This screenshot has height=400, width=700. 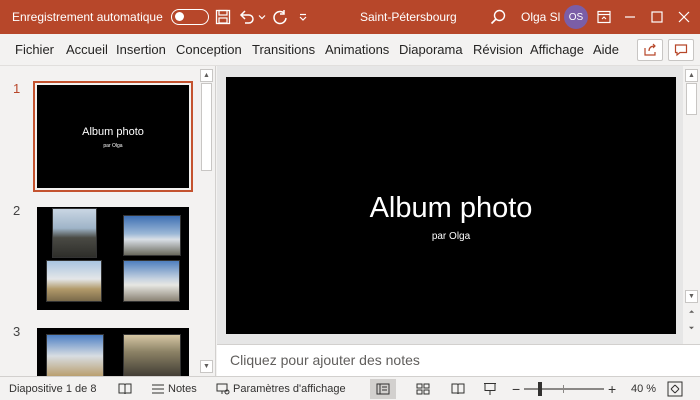 I want to click on tab-insertion: Insertion, so click(x=141, y=50).